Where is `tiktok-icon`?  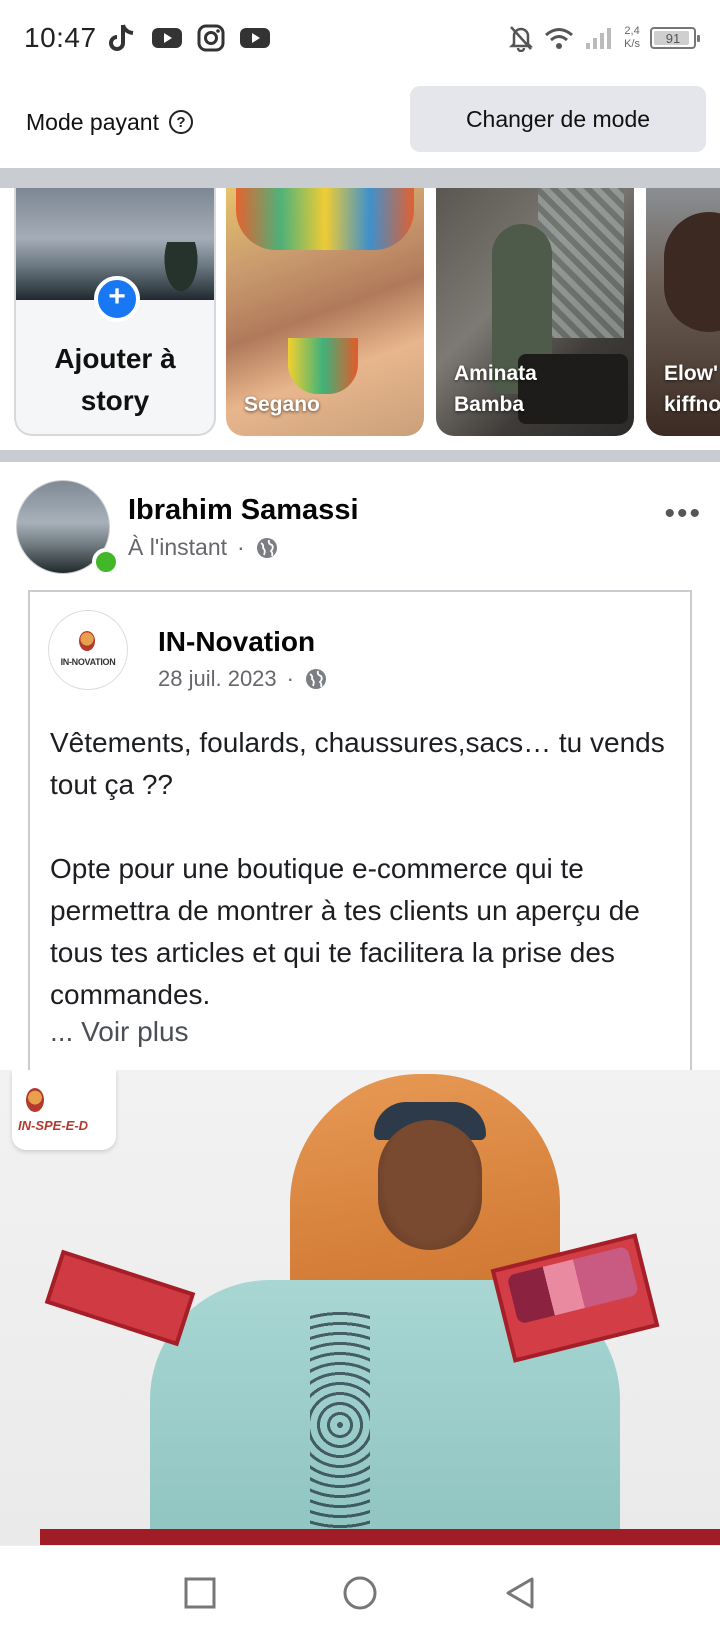 tiktok-icon is located at coordinates (120, 37).